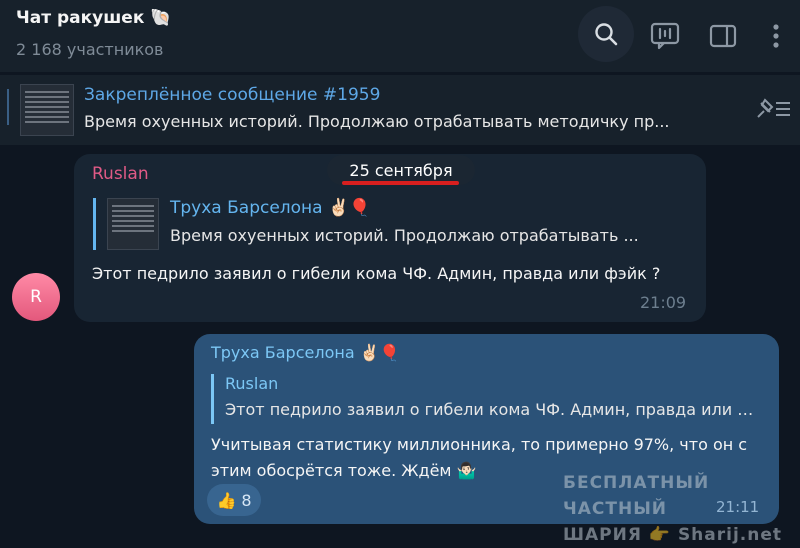 The image size is (800, 548). I want to click on live-stream-button, so click(665, 36).